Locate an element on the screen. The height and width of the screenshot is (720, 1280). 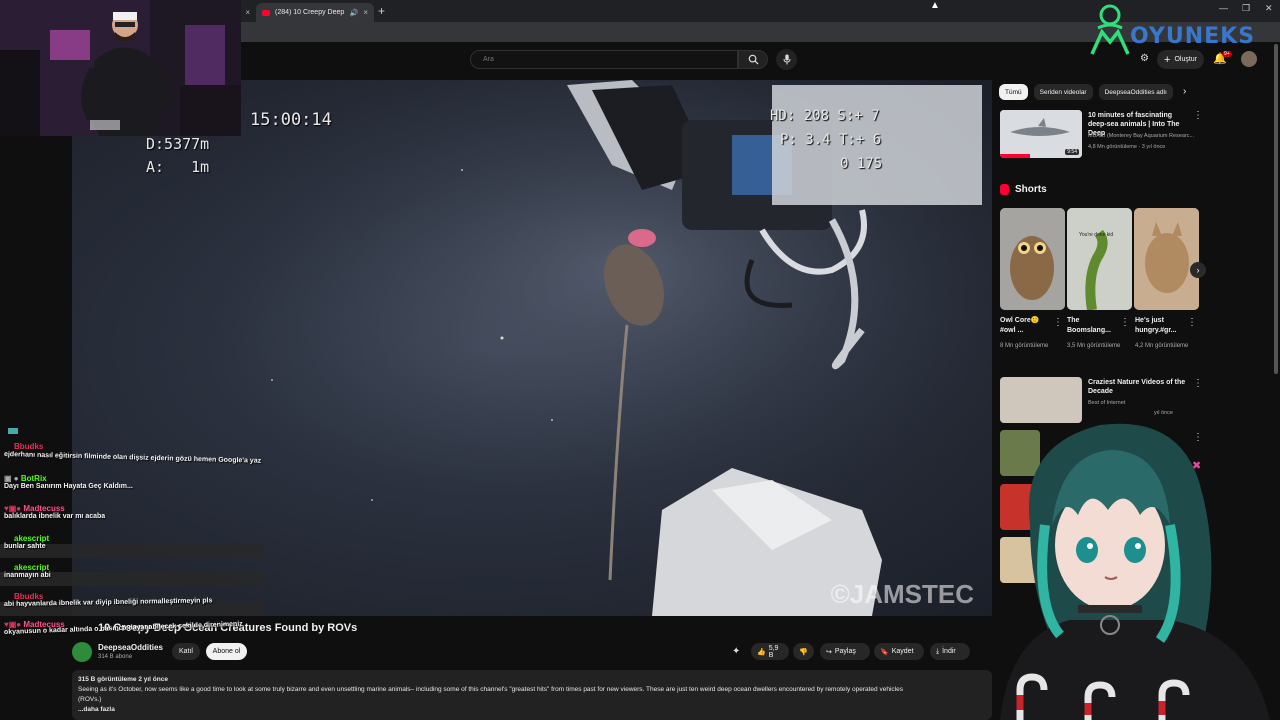
download-label: İndir is located at coordinates (949, 651).